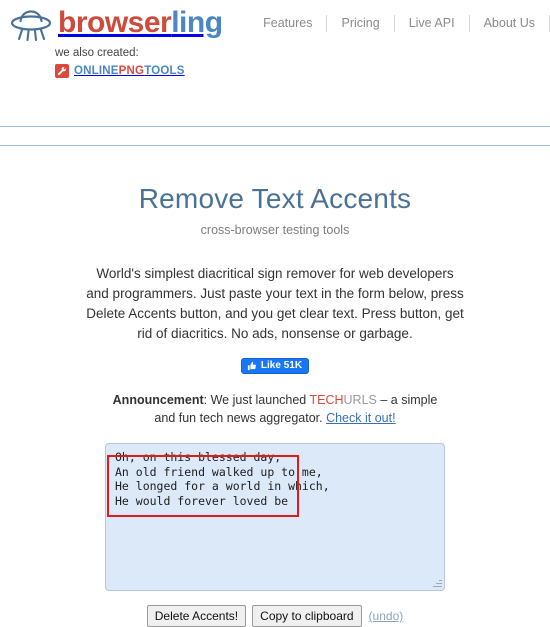  I want to click on facebook-like-button: Like 51K, so click(275, 366).